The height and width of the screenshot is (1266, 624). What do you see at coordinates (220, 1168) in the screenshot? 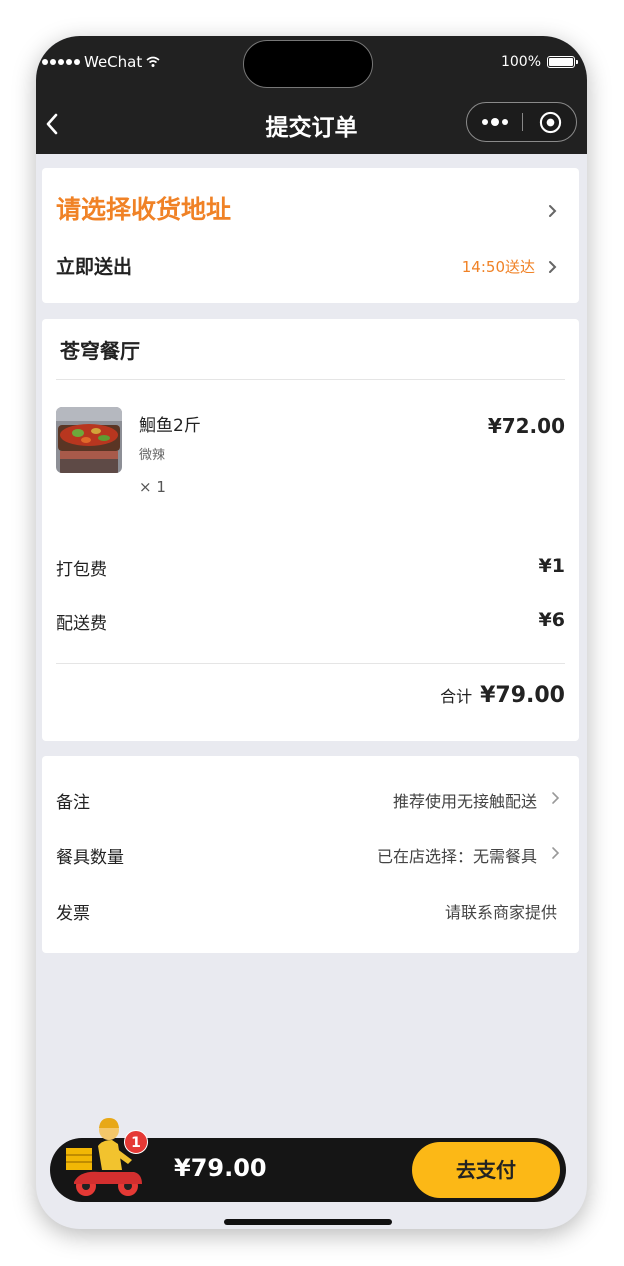
I see `pay-total: ¥79.00` at bounding box center [220, 1168].